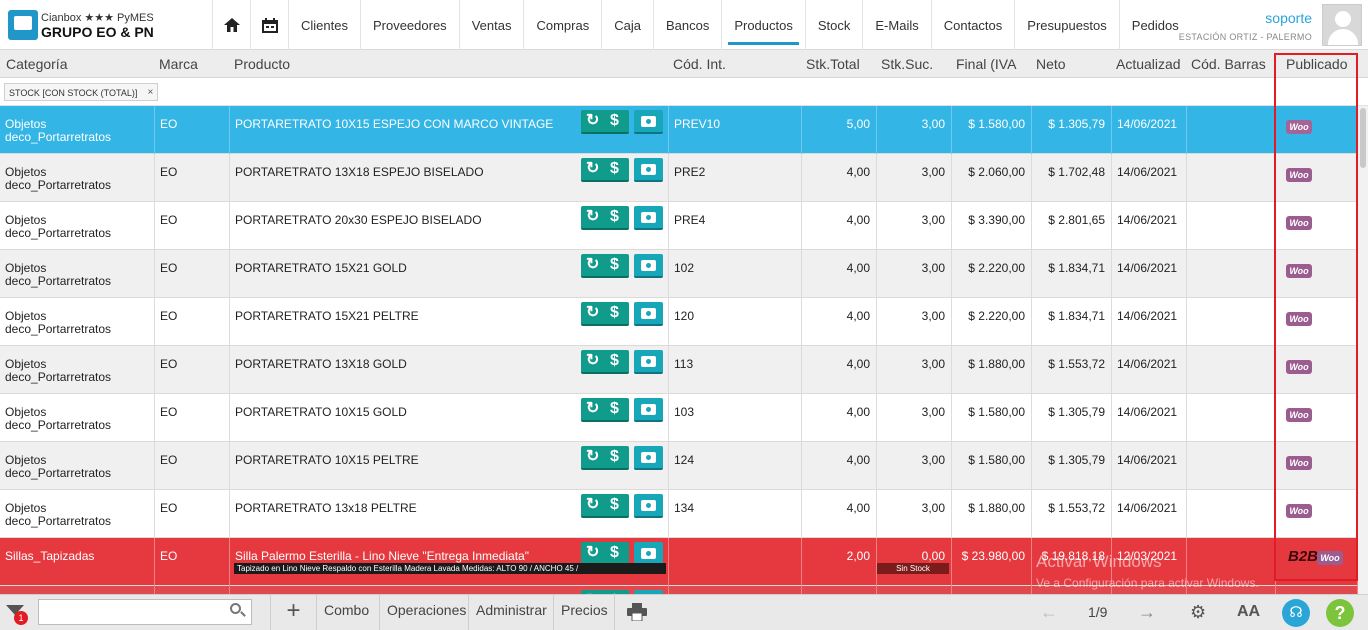 This screenshot has height=630, width=1368. I want to click on col-header-actualizado: Actualizad, so click(1148, 64).